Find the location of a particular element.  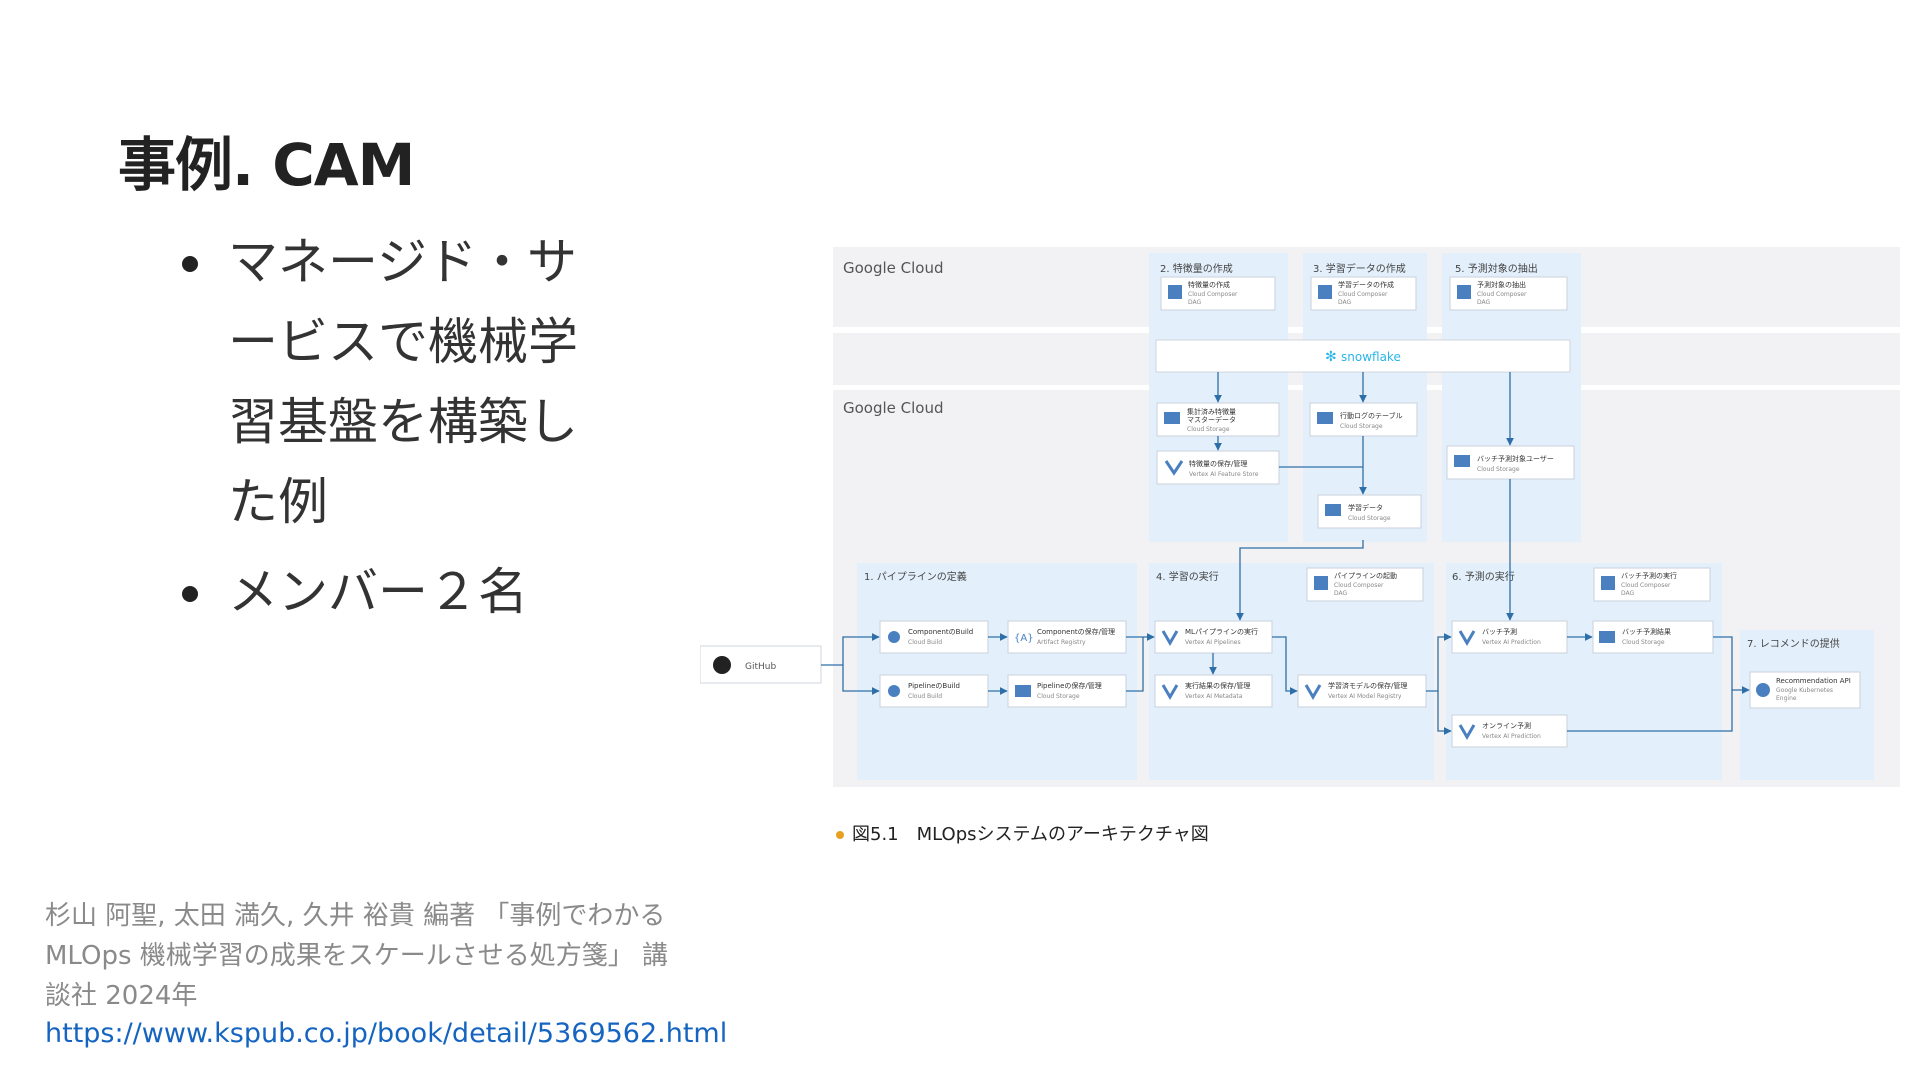

snowflake-label: snowflake is located at coordinates (1371, 357).